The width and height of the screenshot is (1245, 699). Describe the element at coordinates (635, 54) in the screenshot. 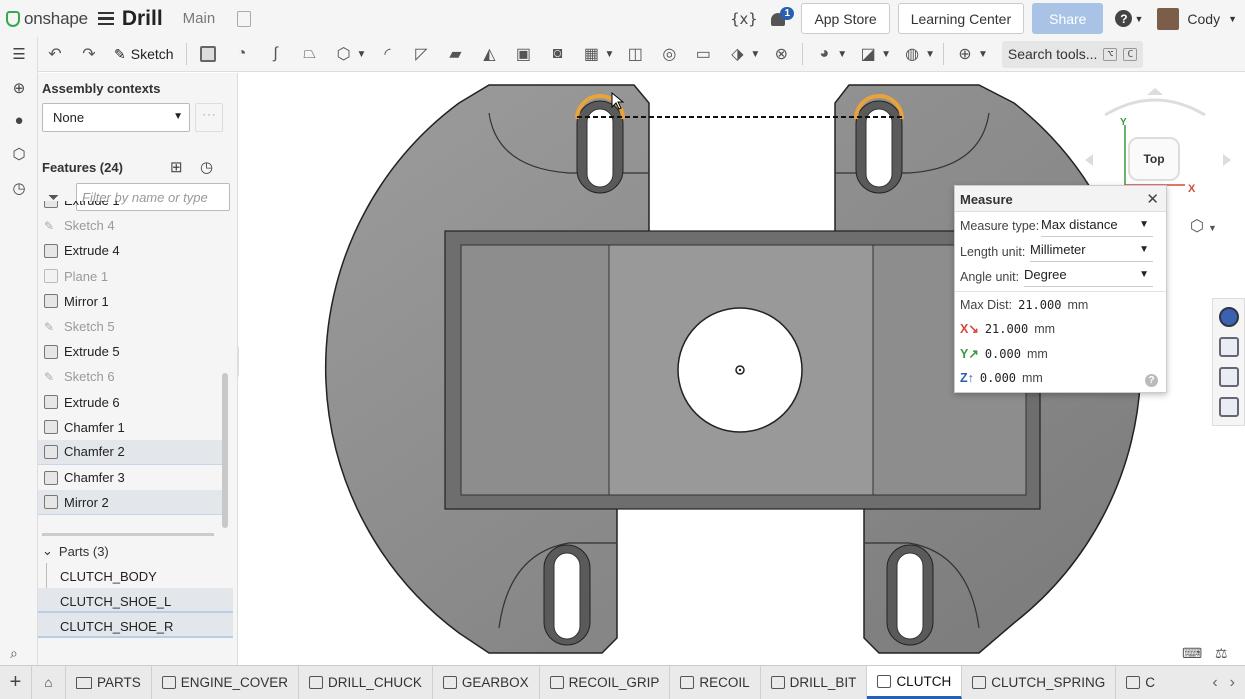

I see `mirror-icon: ◫` at that location.